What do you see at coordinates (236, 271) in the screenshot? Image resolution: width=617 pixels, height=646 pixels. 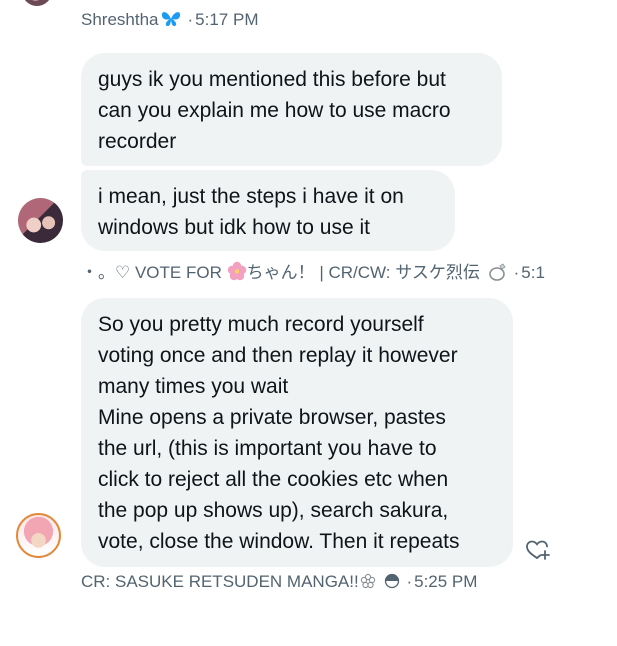 I see `cherry-blossom-icon` at bounding box center [236, 271].